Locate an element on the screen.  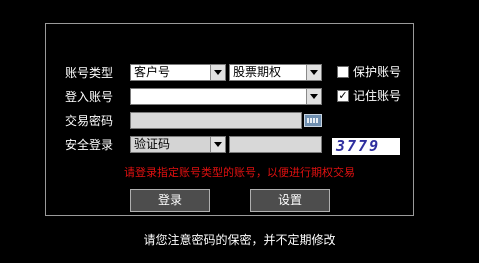
security-login-label: 安全登录 is located at coordinates (89, 145).